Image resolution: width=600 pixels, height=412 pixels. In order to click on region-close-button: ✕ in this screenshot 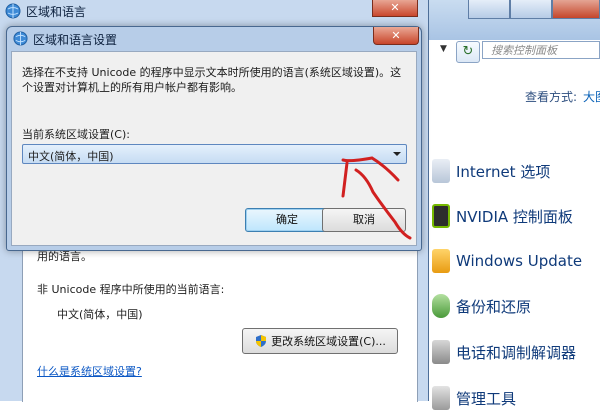, I will do `click(395, 8)`.